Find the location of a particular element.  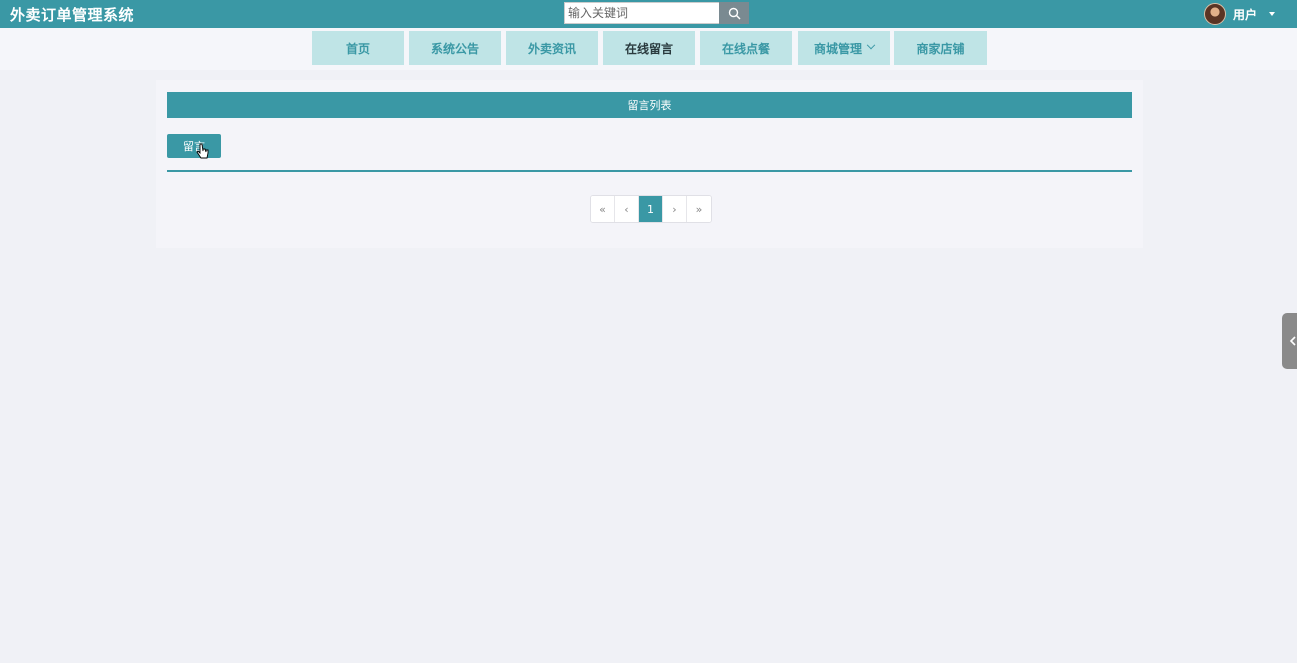

nav-home: 首页 is located at coordinates (358, 48).